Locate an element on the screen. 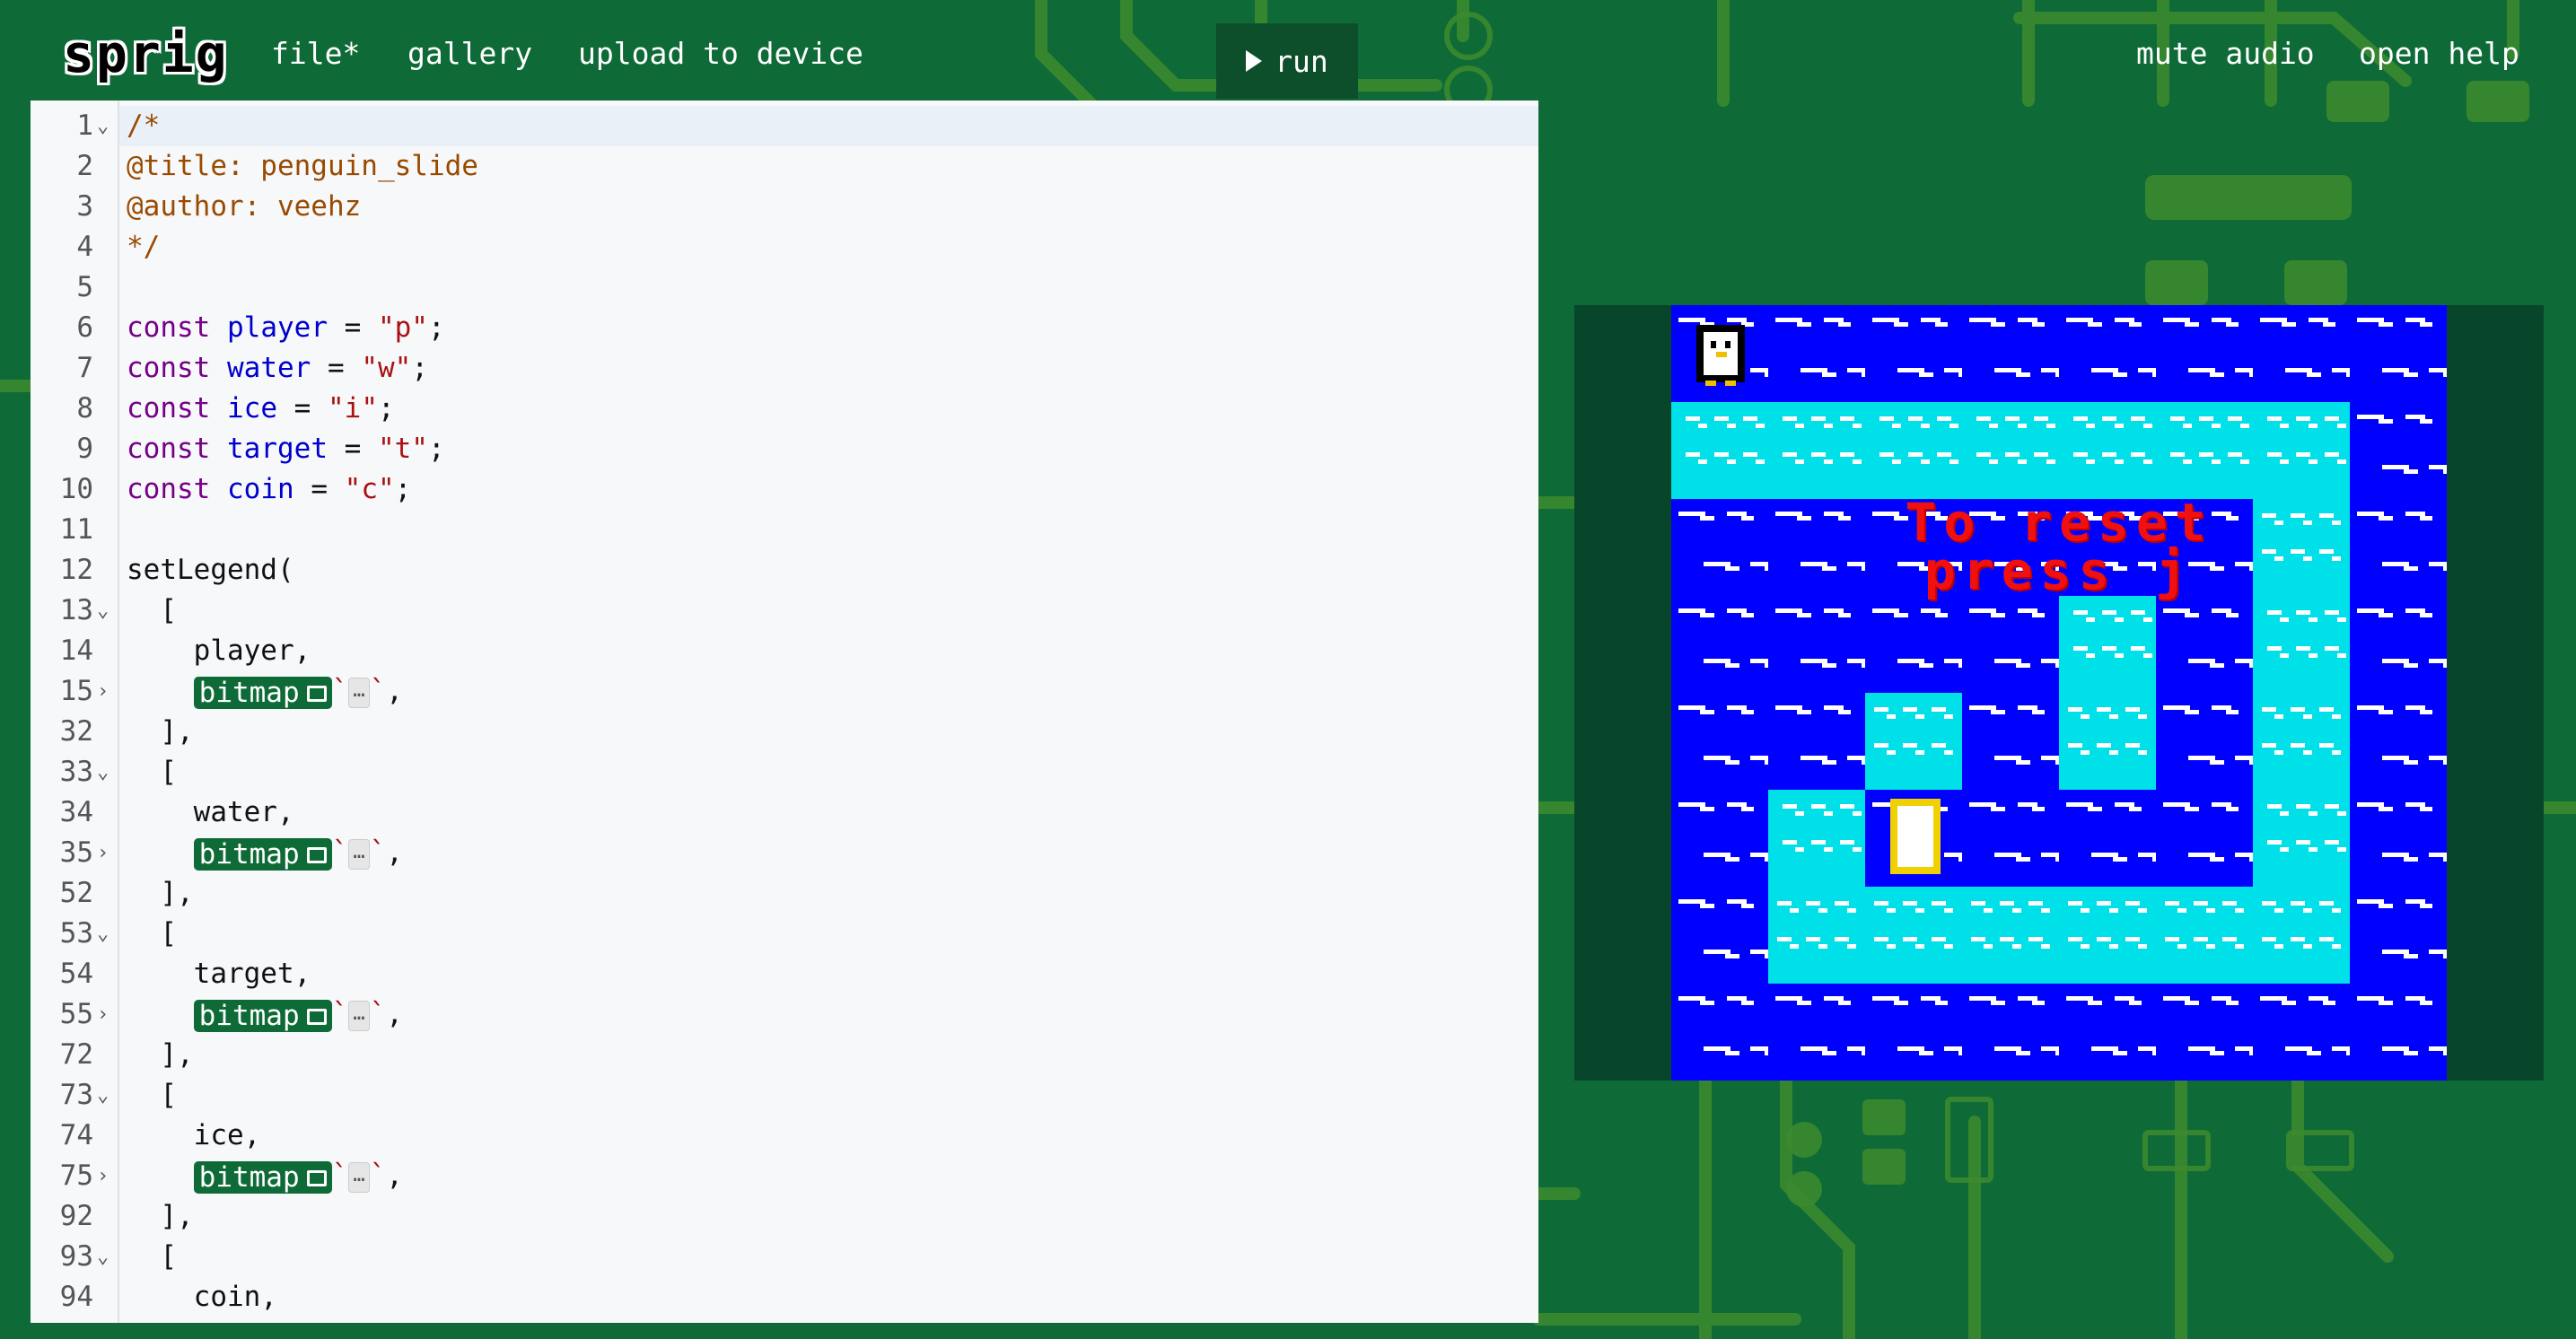  code-line: 13 ⌄ [ is located at coordinates (784, 611).